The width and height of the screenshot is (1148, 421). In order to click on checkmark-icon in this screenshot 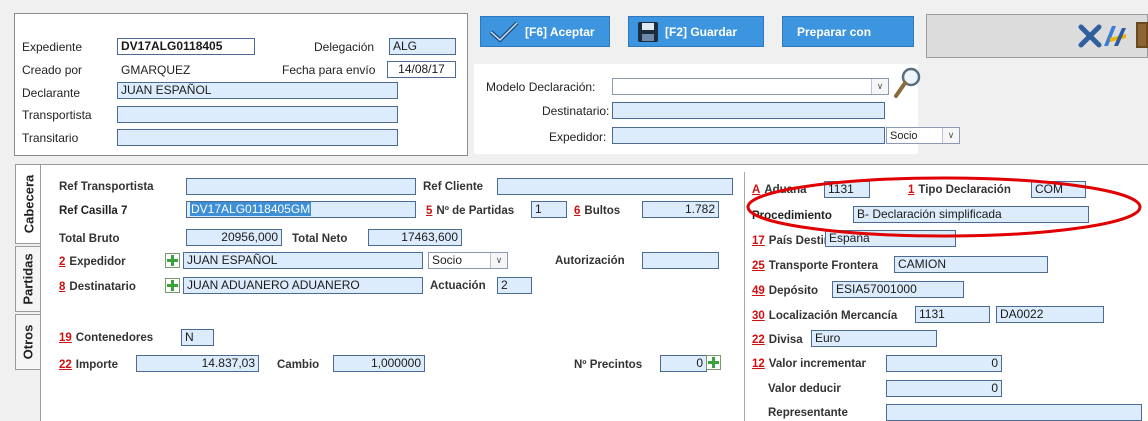, I will do `click(504, 32)`.